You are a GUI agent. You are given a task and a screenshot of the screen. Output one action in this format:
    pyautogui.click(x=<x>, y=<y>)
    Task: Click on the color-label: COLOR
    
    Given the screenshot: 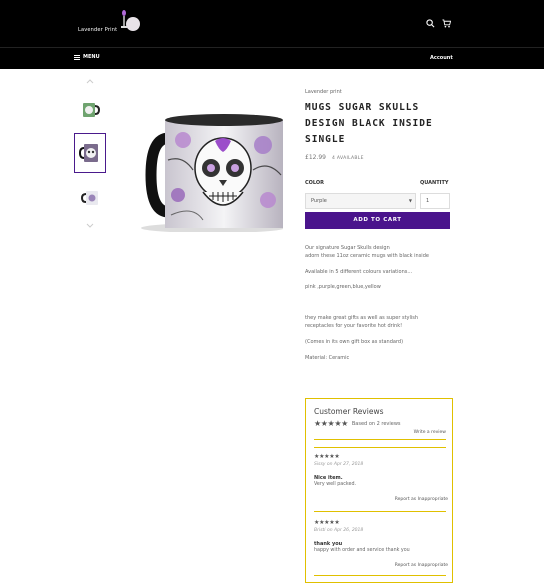 What is the action you would take?
    pyautogui.click(x=315, y=183)
    